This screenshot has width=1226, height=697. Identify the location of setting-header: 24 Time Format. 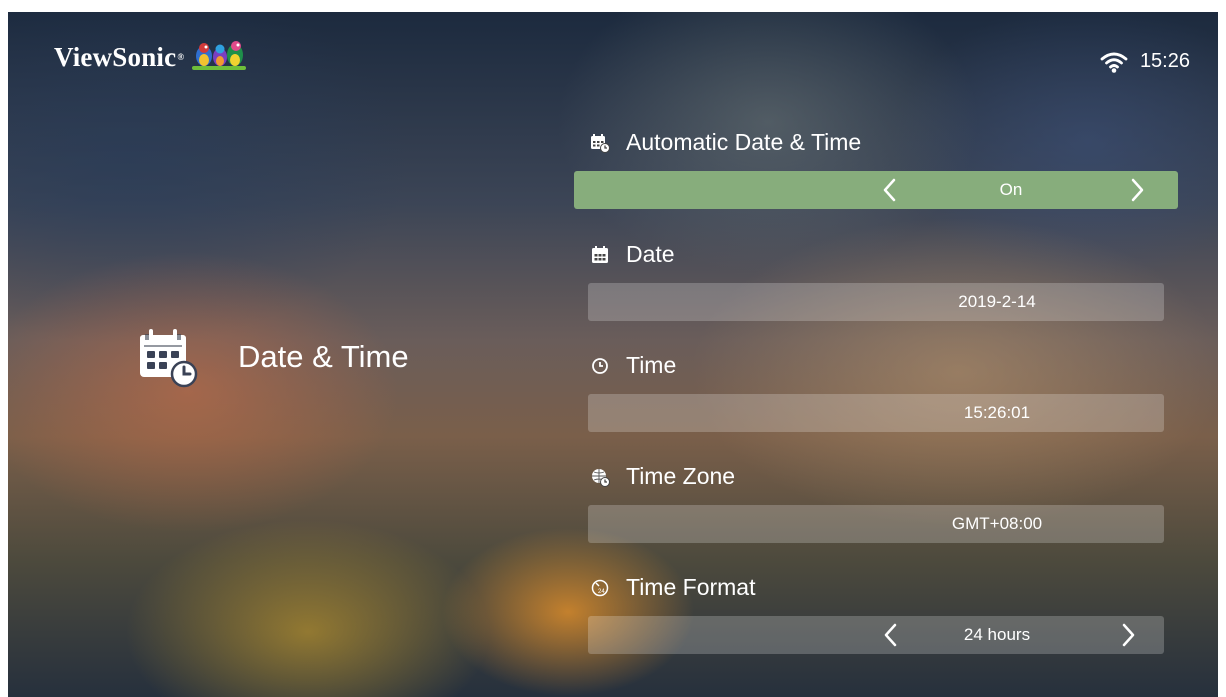
(673, 587).